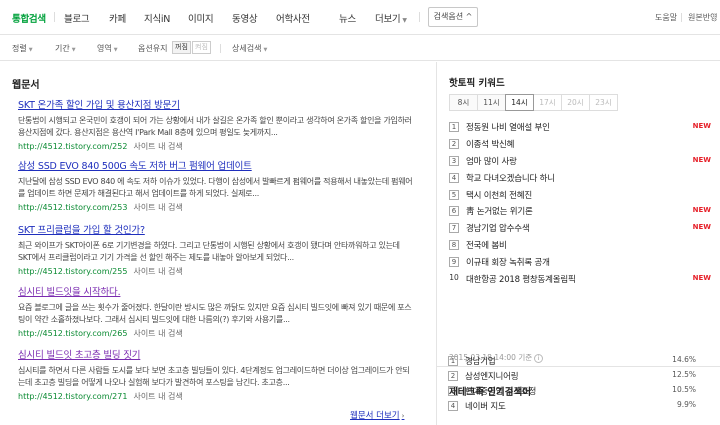 The width and height of the screenshot is (720, 425). What do you see at coordinates (486, 245) in the screenshot?
I see `keyword-link: 전국에 봄비` at bounding box center [486, 245].